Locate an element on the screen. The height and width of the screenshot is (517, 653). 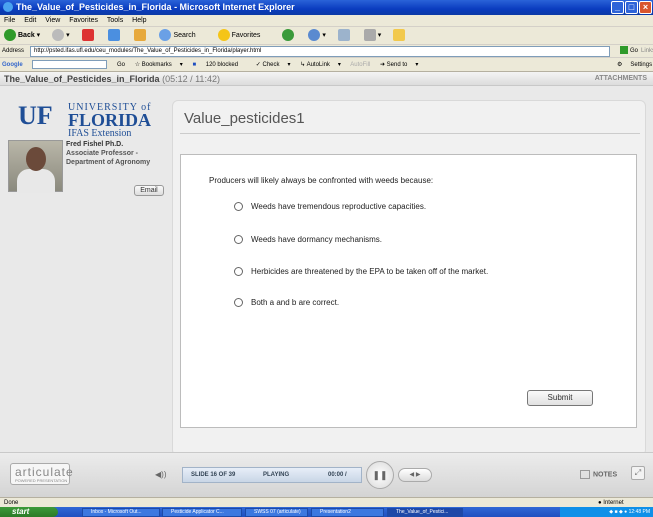
media-icon is located at coordinates (288, 35).